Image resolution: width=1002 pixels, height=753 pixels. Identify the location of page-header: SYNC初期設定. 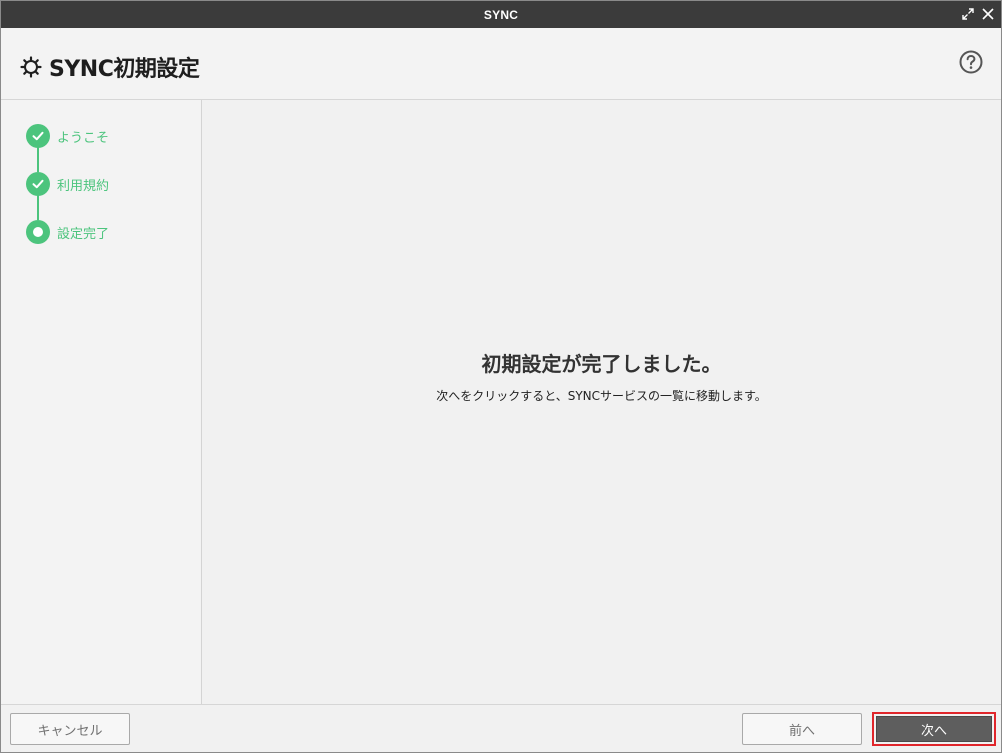
(501, 64).